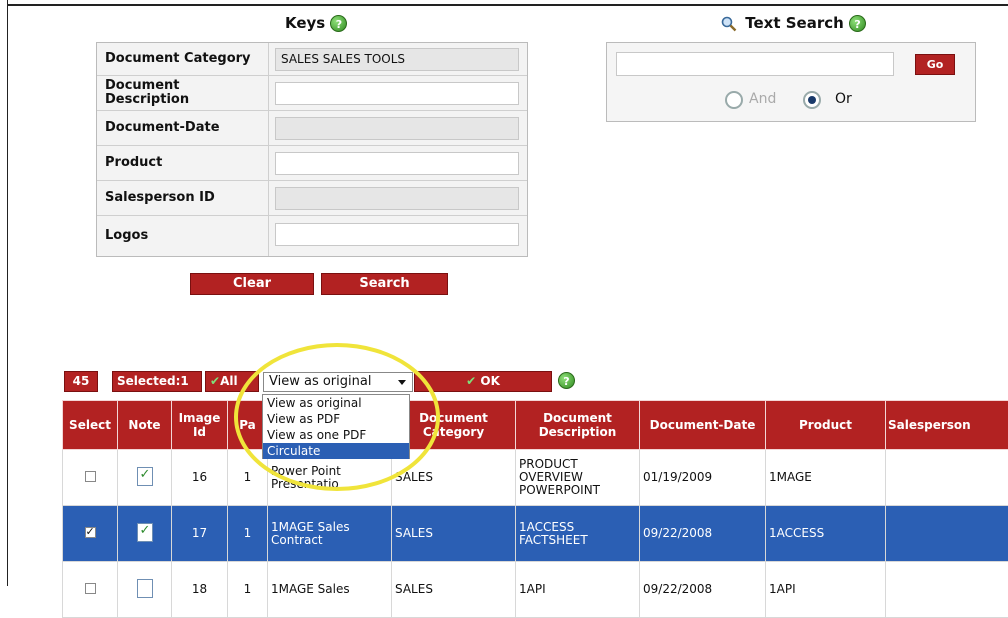  What do you see at coordinates (843, 99) in the screenshot?
I see `or-label: Or` at bounding box center [843, 99].